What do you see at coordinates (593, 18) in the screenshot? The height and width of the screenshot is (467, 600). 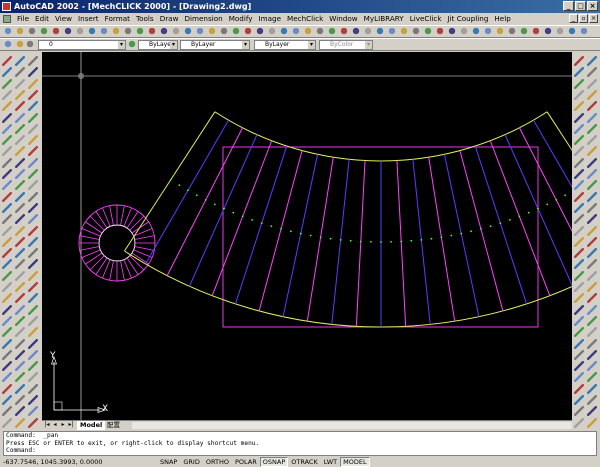 I see `doc-close-button: ×` at bounding box center [593, 18].